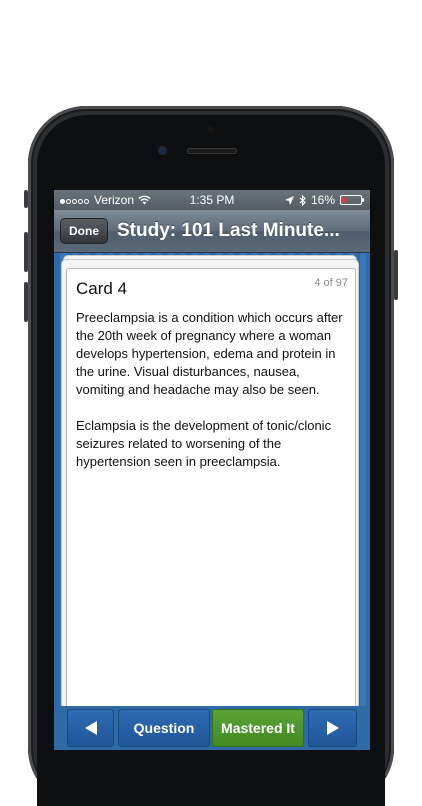  What do you see at coordinates (162, 150) in the screenshot?
I see `front-camera` at bounding box center [162, 150].